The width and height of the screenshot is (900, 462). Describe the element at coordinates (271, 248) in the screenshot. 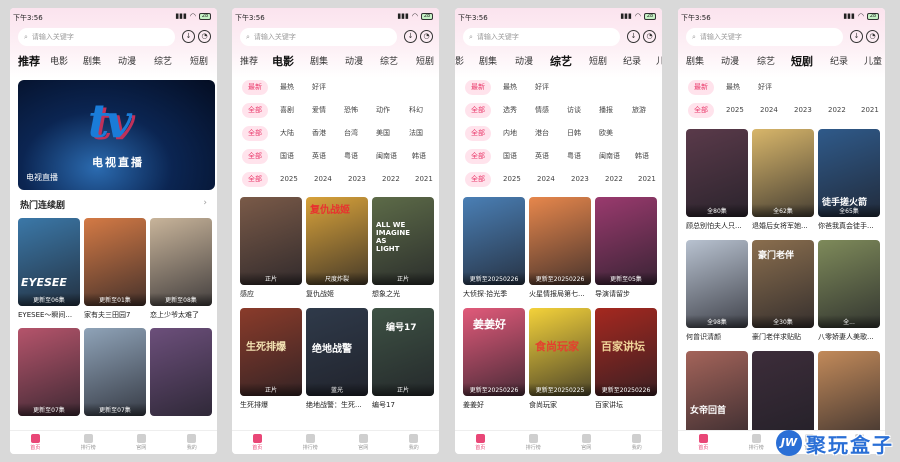

I see `media-card: 正片 感应` at that location.